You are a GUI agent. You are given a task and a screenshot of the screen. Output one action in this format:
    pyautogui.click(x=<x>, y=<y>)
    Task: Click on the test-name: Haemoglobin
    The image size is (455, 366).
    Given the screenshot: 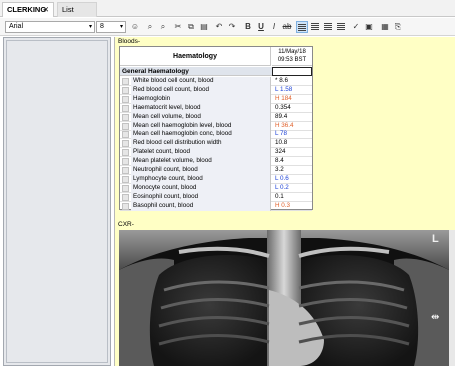 What is the action you would take?
    pyautogui.click(x=201, y=99)
    